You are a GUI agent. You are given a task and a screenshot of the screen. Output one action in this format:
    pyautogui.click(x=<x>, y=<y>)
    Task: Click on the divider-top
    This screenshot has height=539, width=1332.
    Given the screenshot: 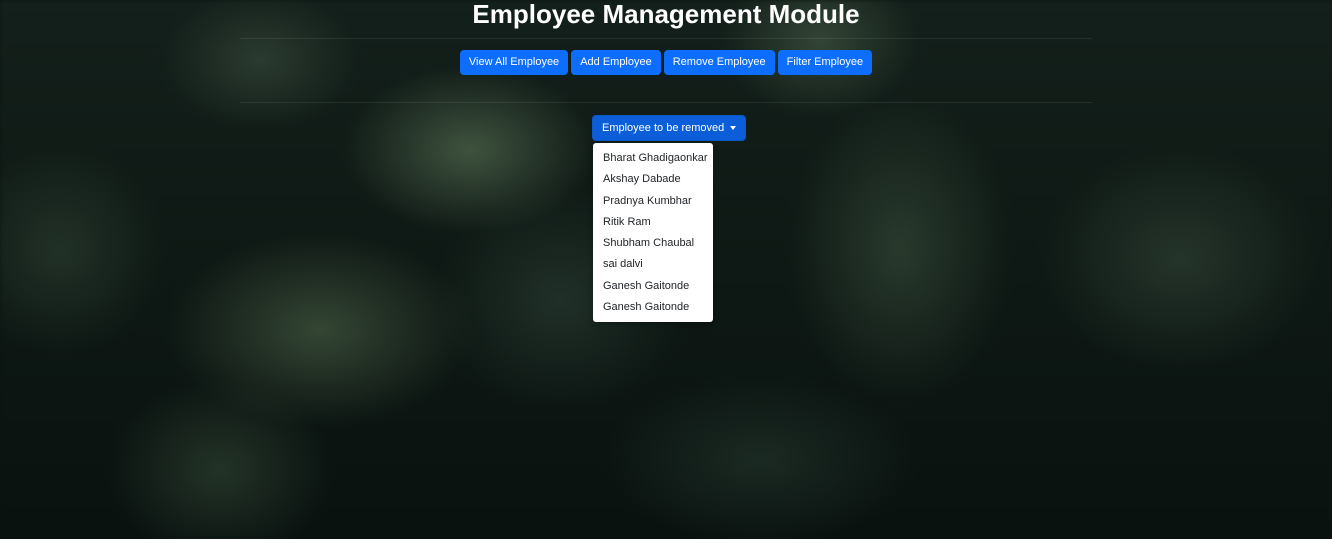 What is the action you would take?
    pyautogui.click(x=666, y=38)
    